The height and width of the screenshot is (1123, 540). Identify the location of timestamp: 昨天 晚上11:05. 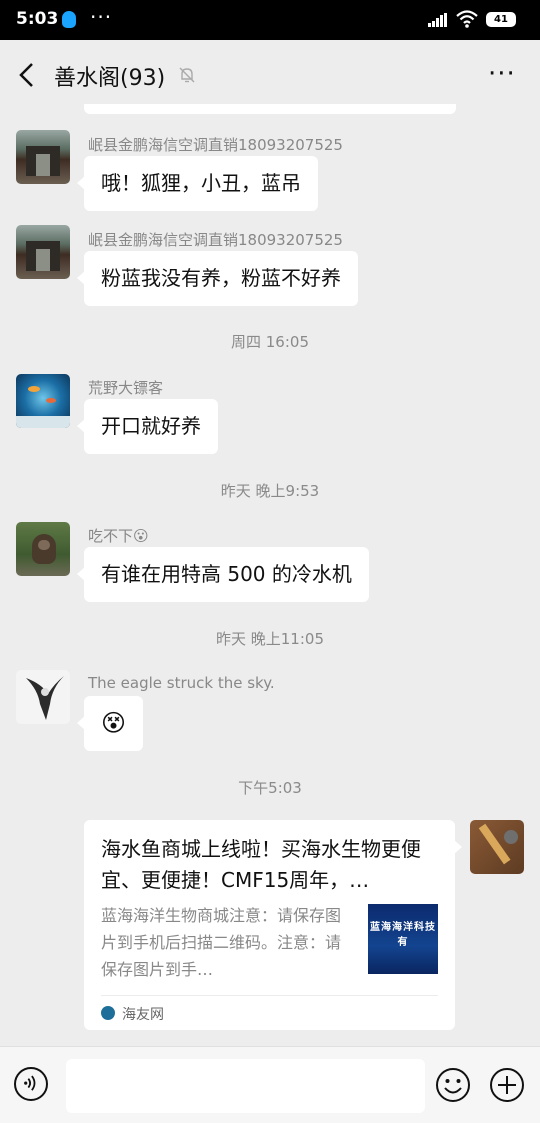
(270, 639).